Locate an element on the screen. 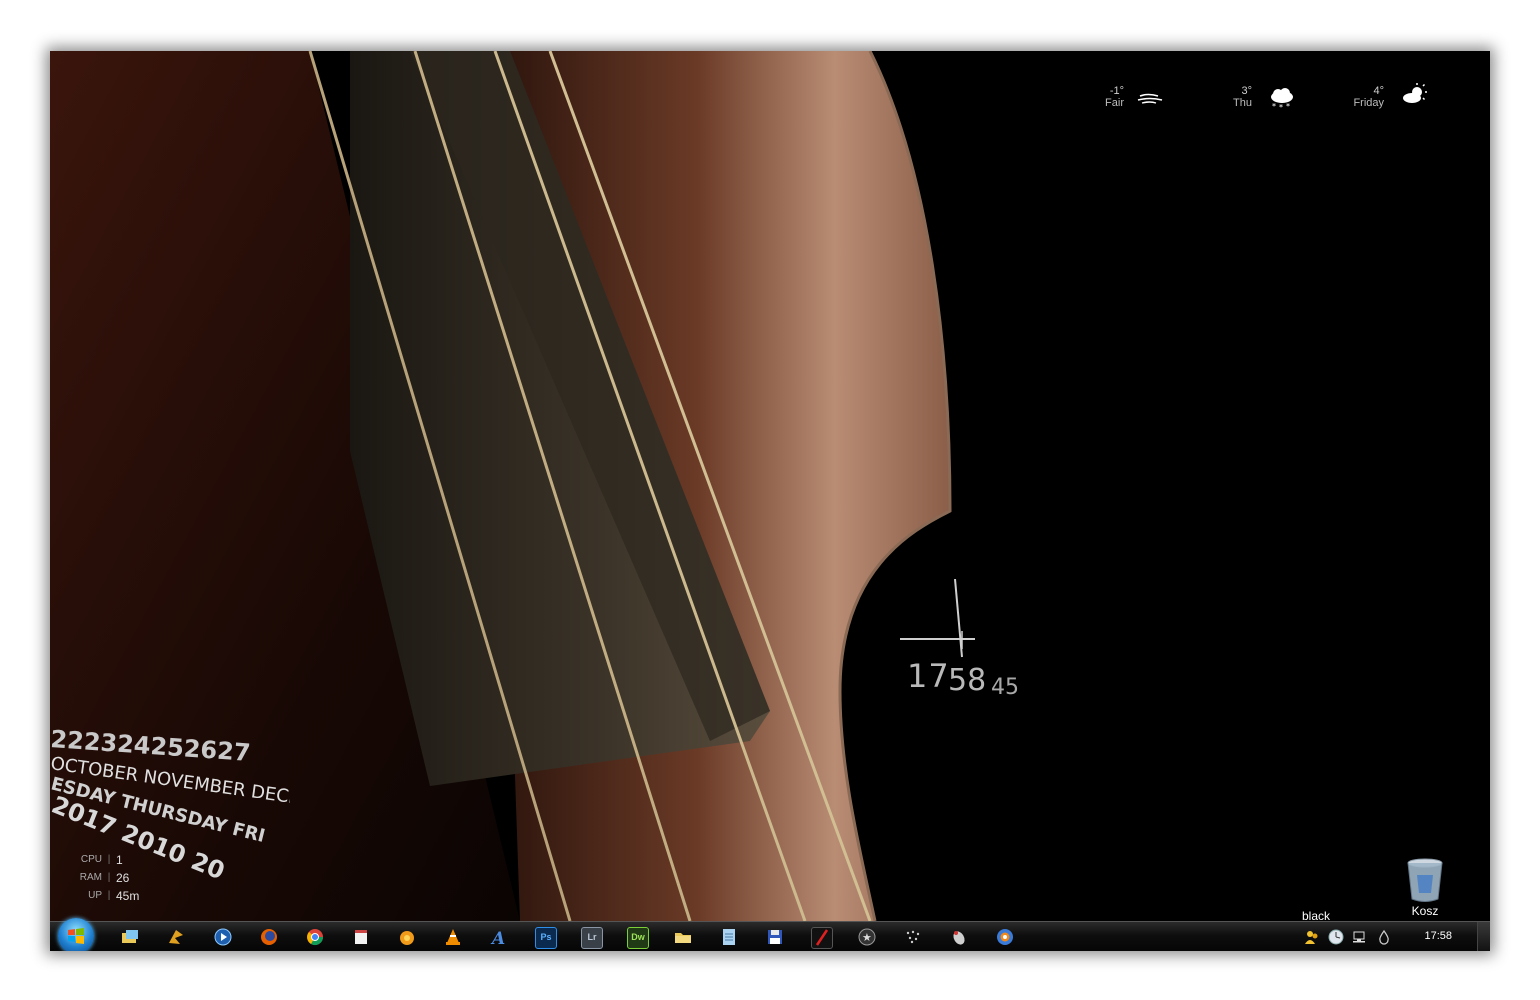 The width and height of the screenshot is (1540, 1000). sysmon-row-ram: RAM | 26 is located at coordinates (101, 878).